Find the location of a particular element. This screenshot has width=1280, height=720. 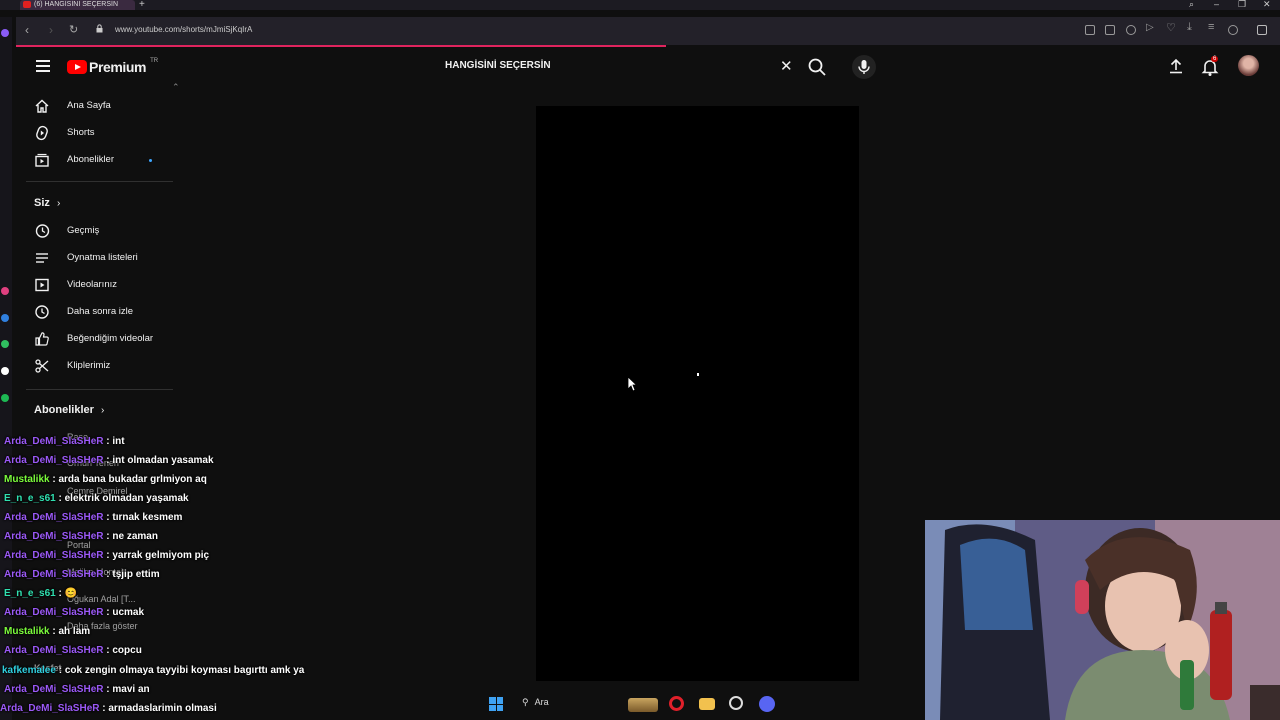

chat-message: Arda_DeMi_SlaSHeR : mavi an is located at coordinates (77, 689).